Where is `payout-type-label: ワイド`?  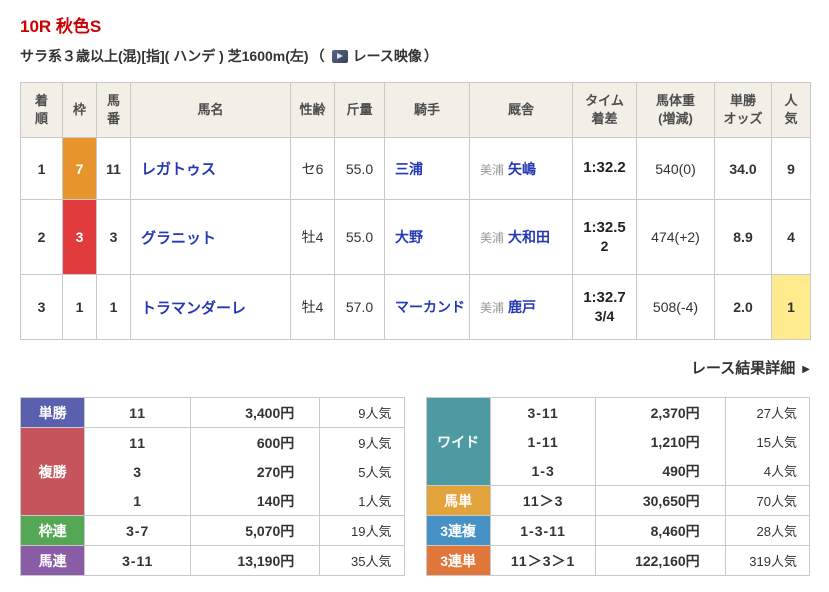 payout-type-label: ワイド is located at coordinates (458, 441).